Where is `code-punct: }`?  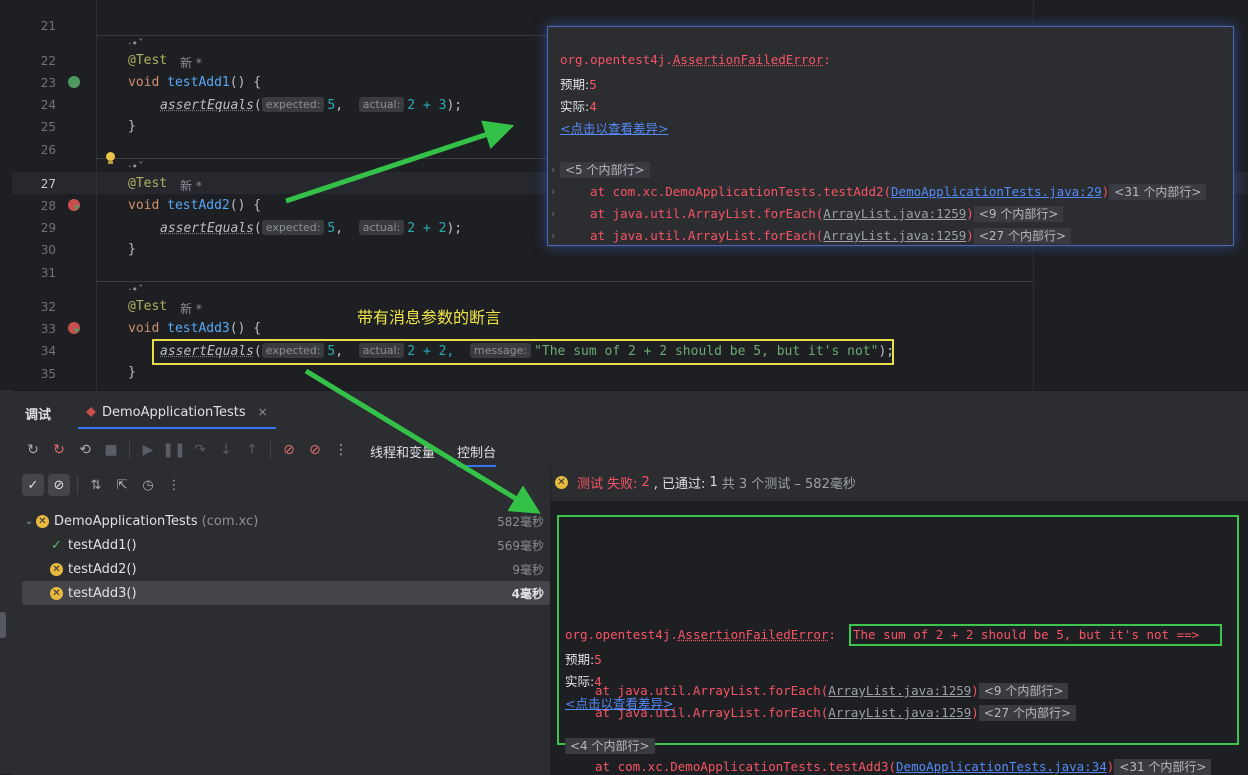 code-punct: } is located at coordinates (132, 126).